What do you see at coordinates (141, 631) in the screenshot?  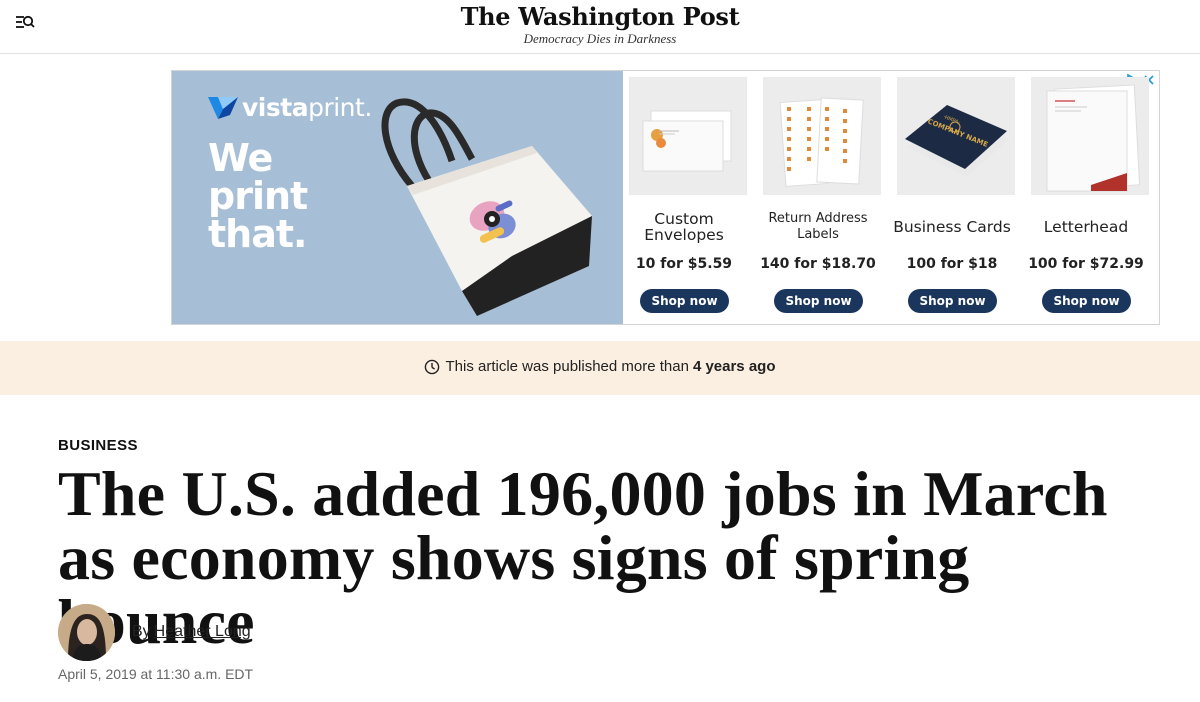 I see `byline-prefix: By` at bounding box center [141, 631].